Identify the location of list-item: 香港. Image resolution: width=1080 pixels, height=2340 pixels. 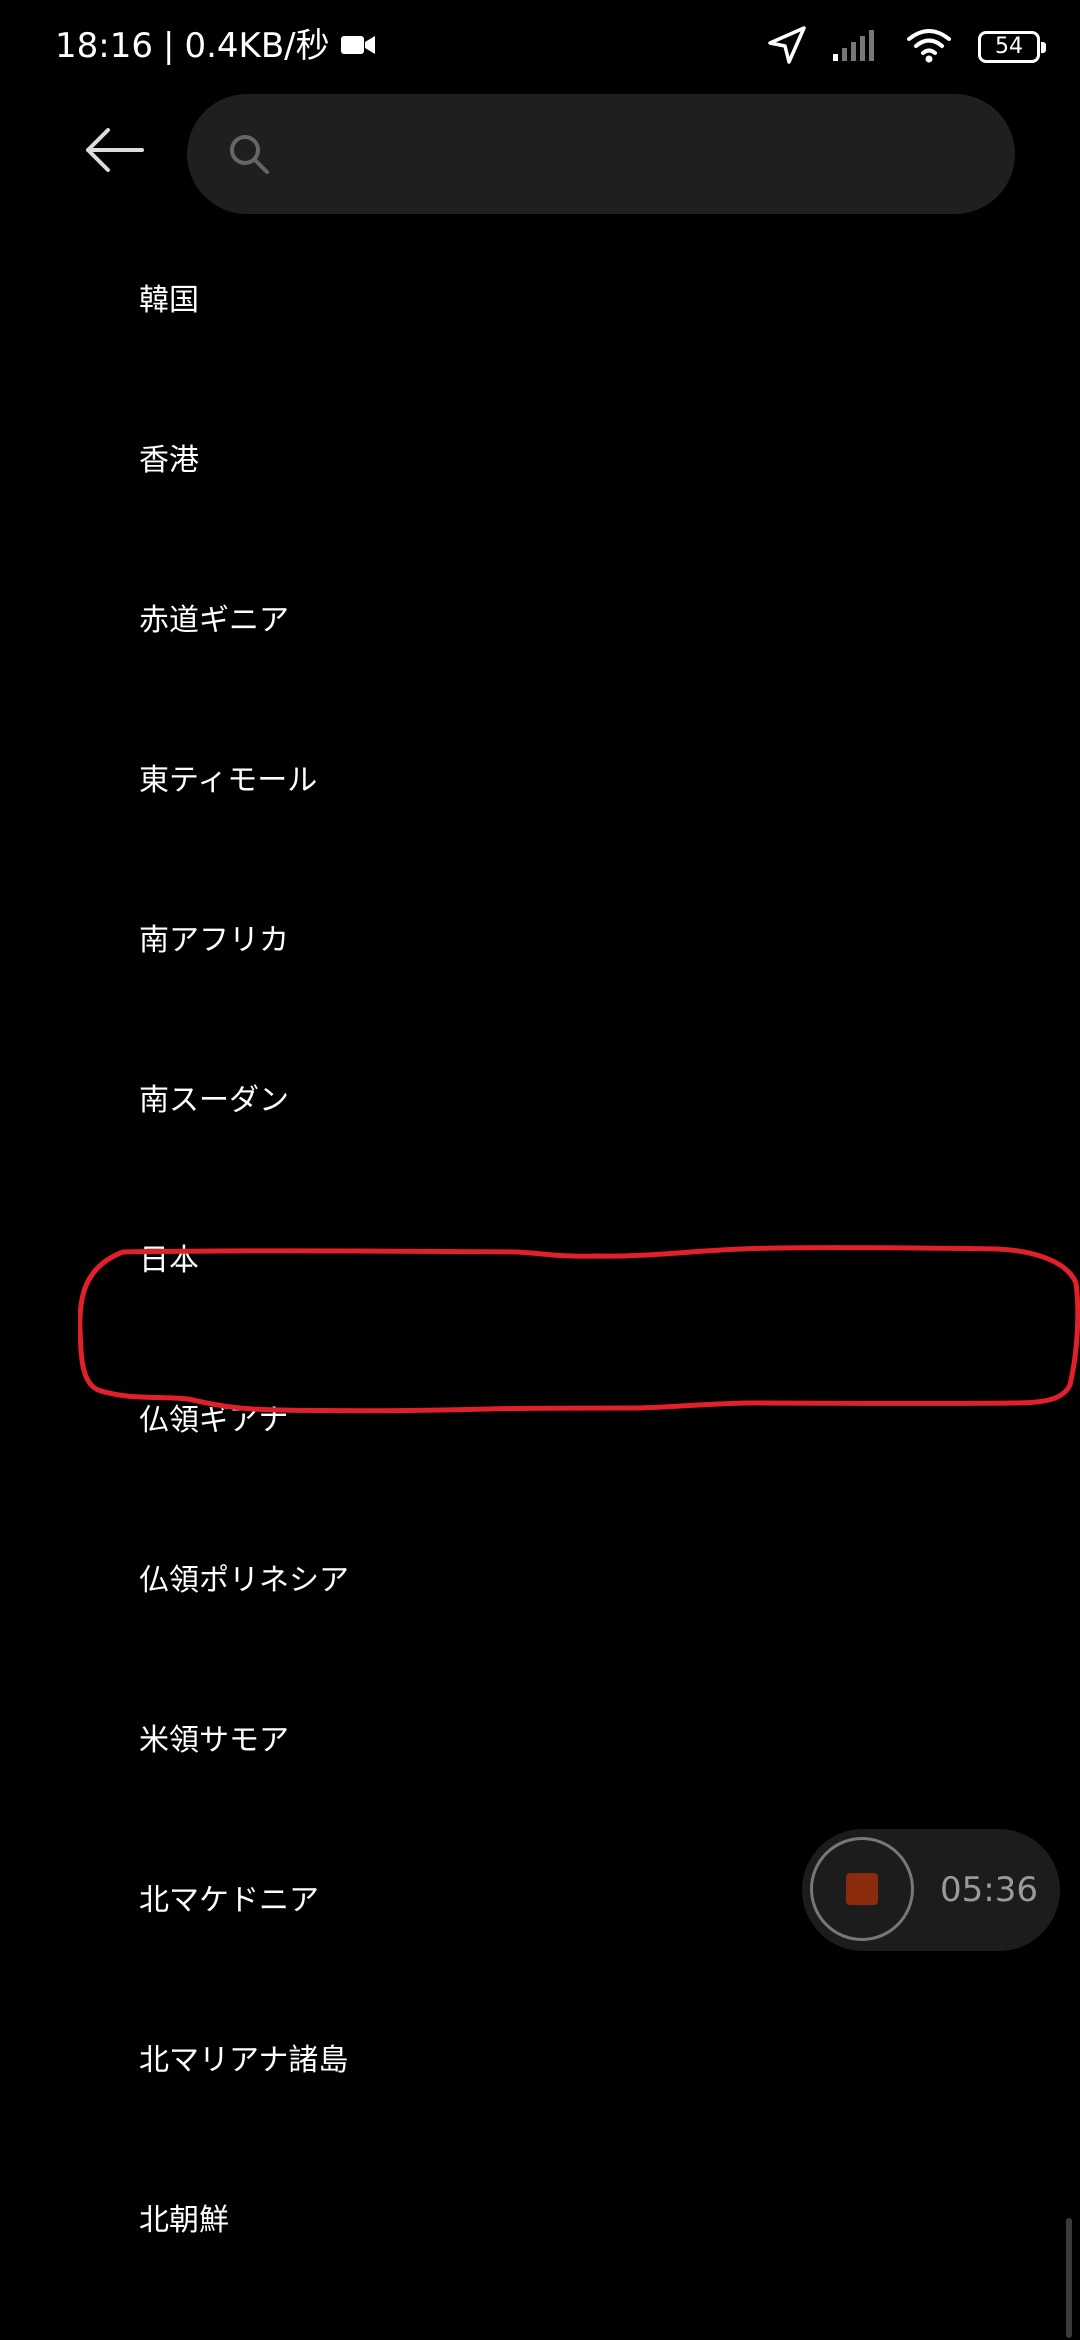
(540, 457).